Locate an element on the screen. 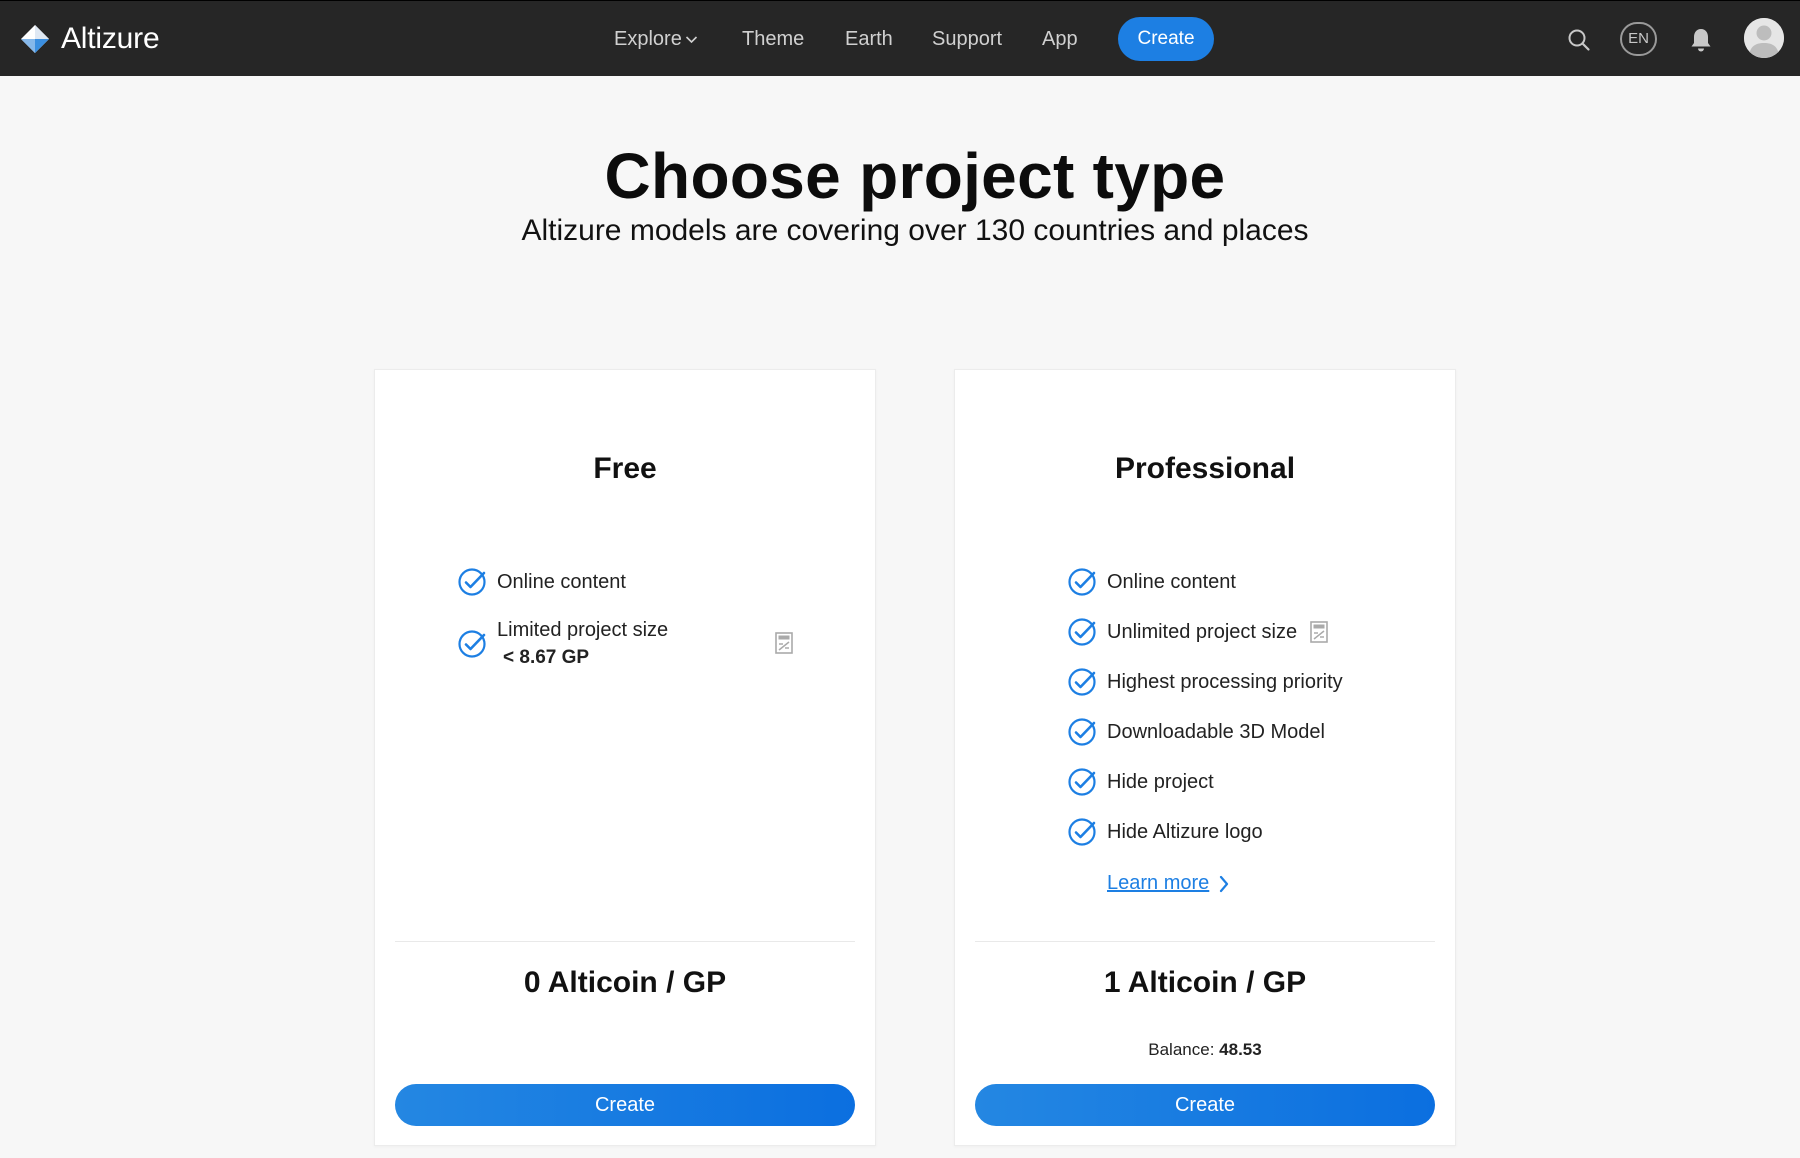 The height and width of the screenshot is (1158, 1800). nav-earth: Earth is located at coordinates (869, 39).